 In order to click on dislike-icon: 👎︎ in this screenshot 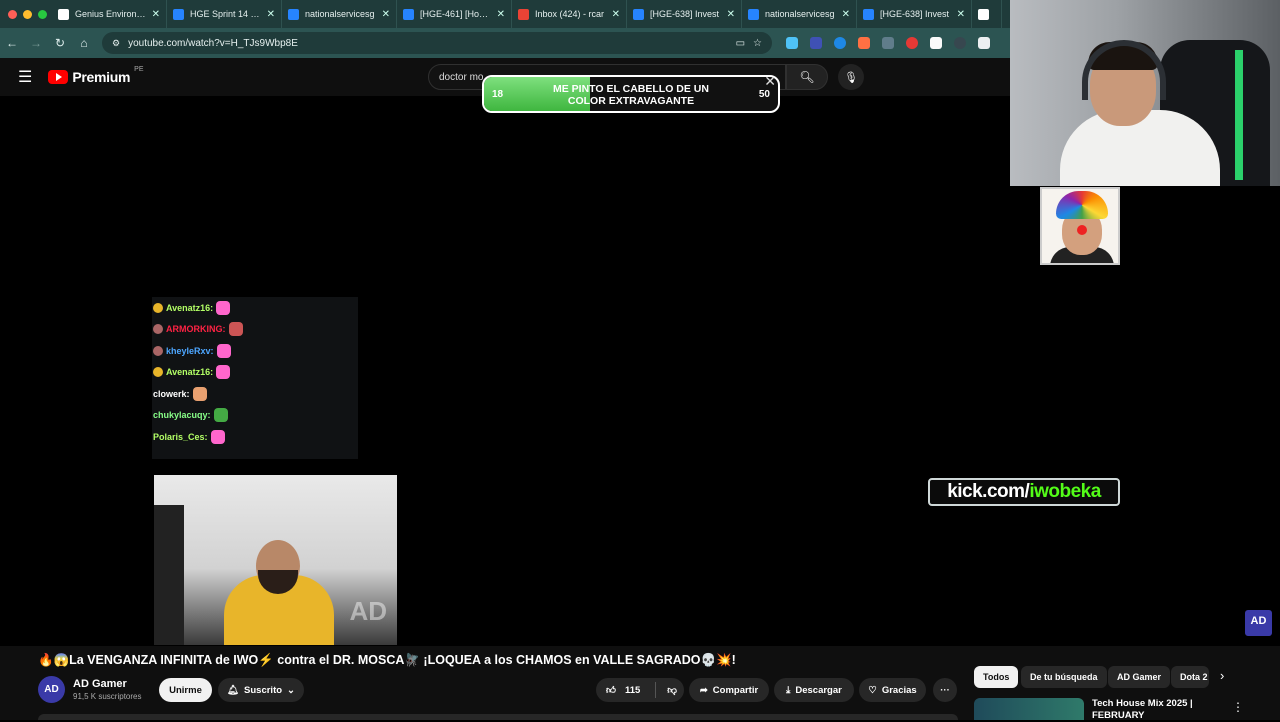, I will do `click(672, 690)`.